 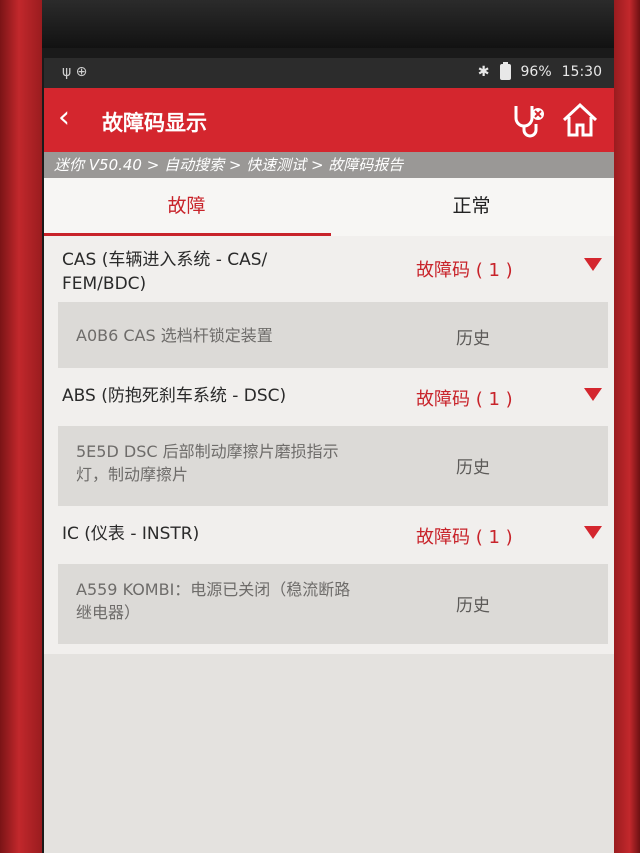 What do you see at coordinates (329, 269) in the screenshot?
I see `group-header-cas: CAS (车辆进入系统 - CAS/ FEM/BDC) 故障码 ( 1 )` at bounding box center [329, 269].